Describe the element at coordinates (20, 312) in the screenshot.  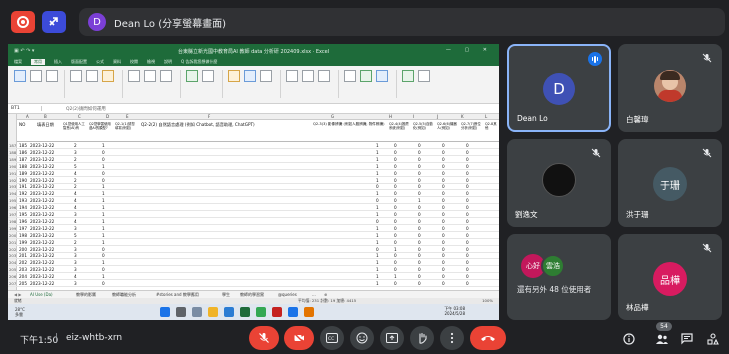
I see `weather-widget: 28°C 多雲` at that location.